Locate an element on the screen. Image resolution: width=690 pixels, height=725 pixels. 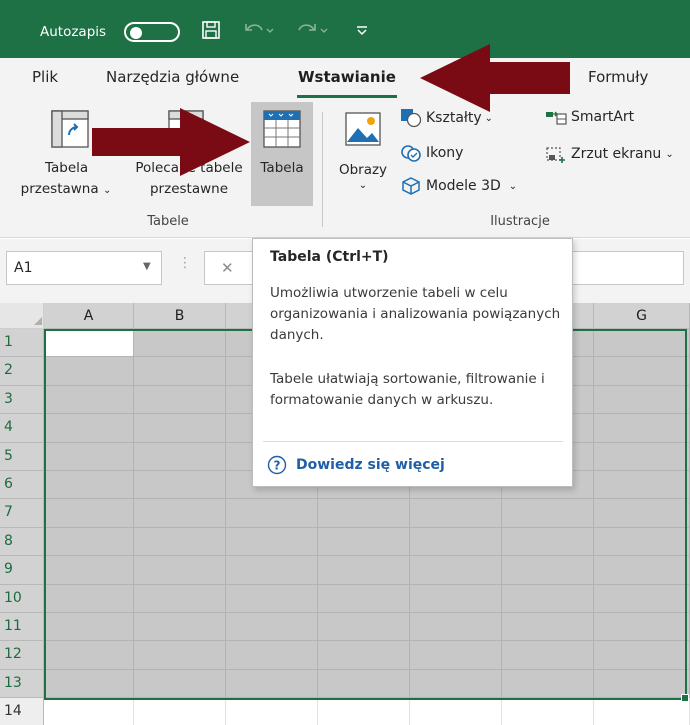
cell-d10 is located at coordinates (364, 598).